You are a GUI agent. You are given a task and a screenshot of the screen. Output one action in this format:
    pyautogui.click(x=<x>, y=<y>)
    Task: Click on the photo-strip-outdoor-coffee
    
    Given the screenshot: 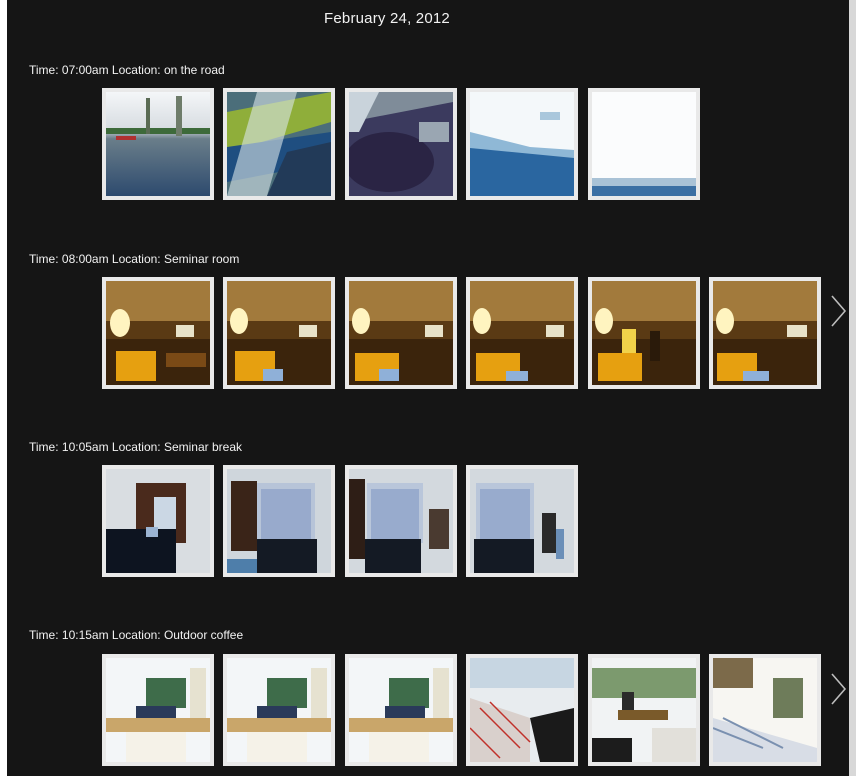 What is the action you would take?
    pyautogui.click(x=462, y=710)
    